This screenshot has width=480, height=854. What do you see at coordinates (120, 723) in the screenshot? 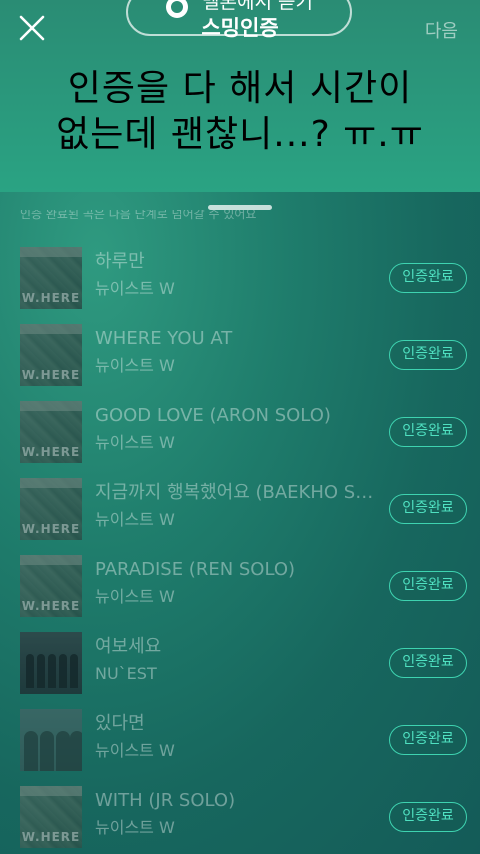
I see `song-title: 있다면` at bounding box center [120, 723].